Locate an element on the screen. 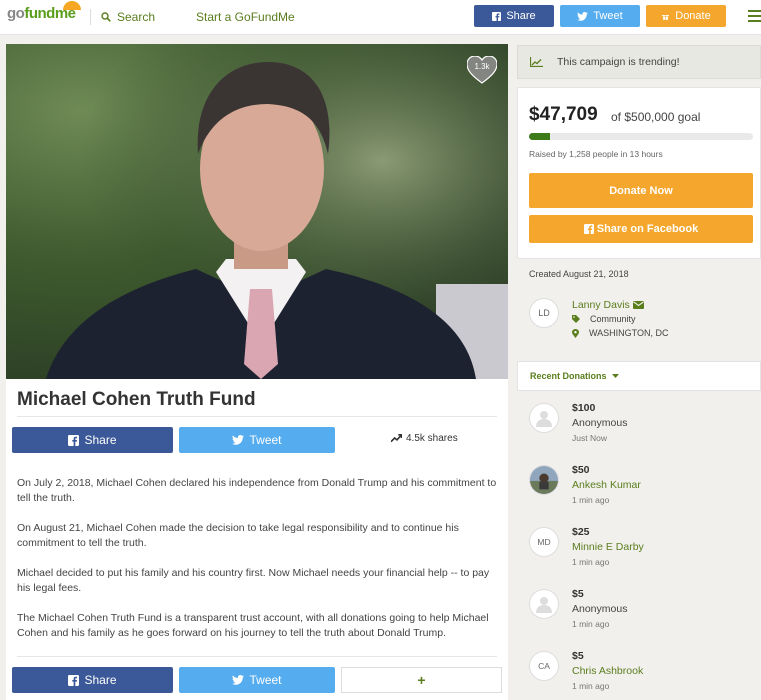  organizer-location: WASHINGTON, DC is located at coordinates (620, 333).